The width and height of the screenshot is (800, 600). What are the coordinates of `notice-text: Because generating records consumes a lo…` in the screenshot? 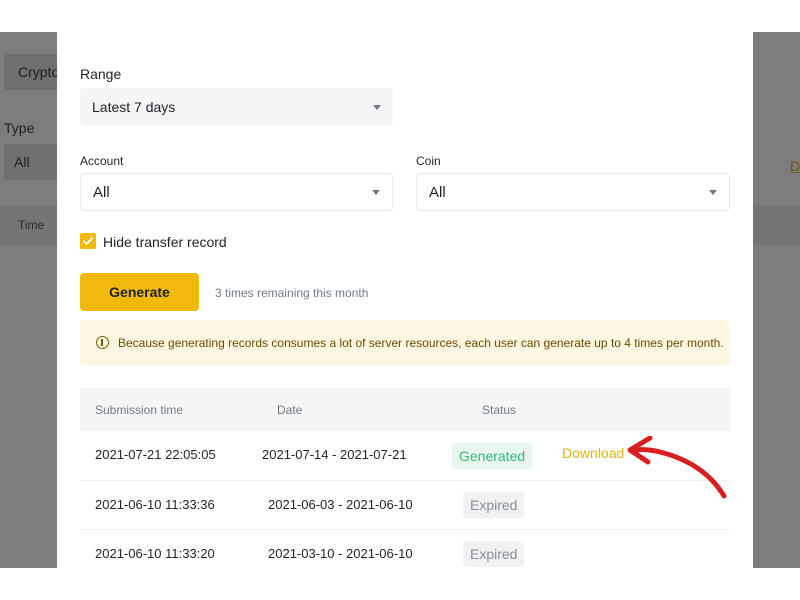 It's located at (421, 342).